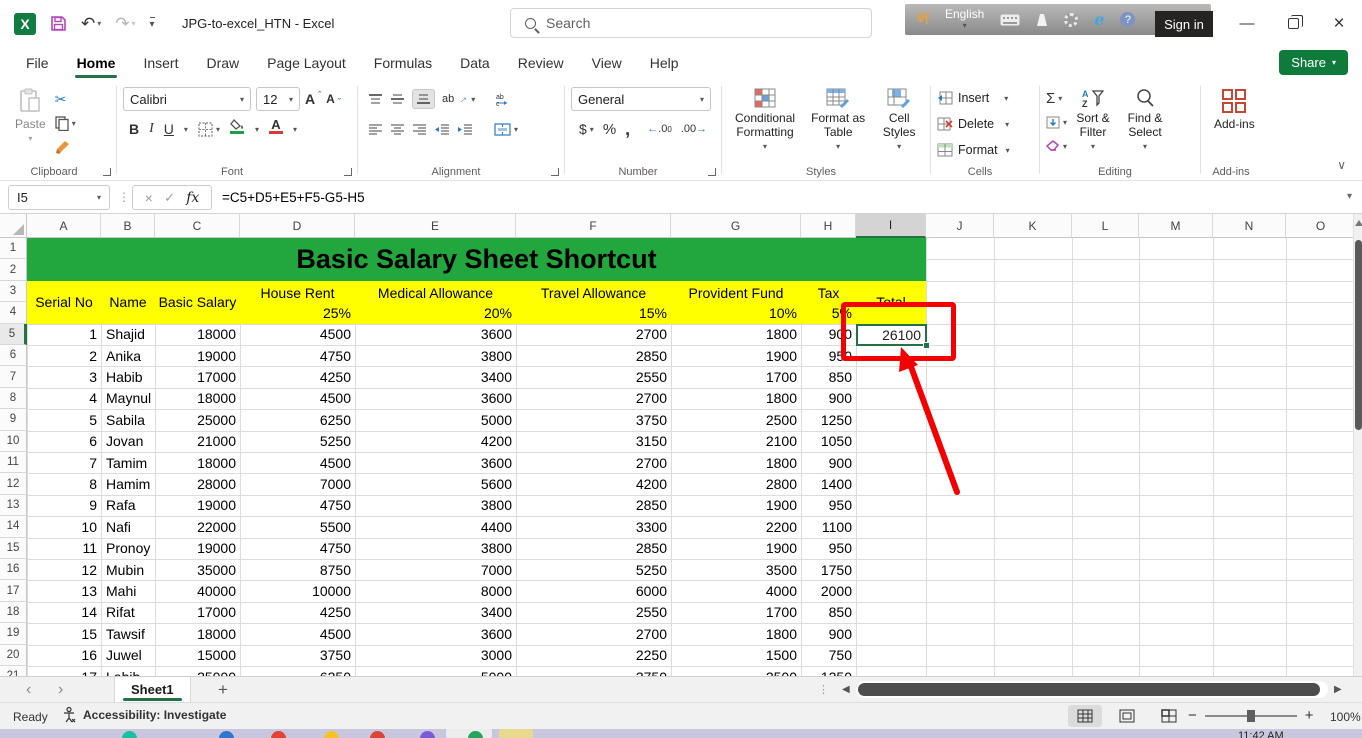 This screenshot has height=738, width=1362. Describe the element at coordinates (209, 129) in the screenshot. I see `borders-button: ▾` at that location.